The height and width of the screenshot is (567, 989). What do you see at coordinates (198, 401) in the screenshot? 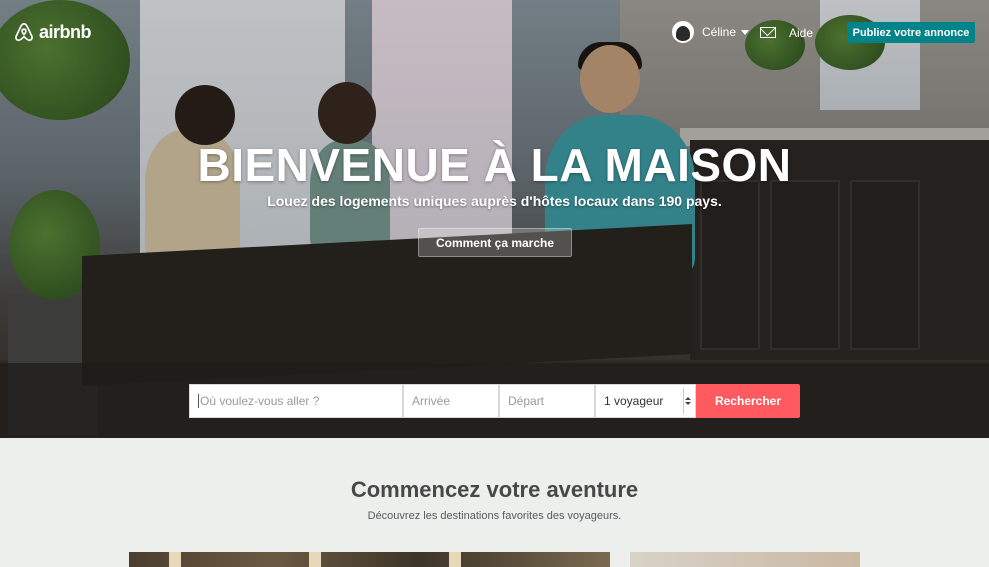
I see `text-cursor` at bounding box center [198, 401].